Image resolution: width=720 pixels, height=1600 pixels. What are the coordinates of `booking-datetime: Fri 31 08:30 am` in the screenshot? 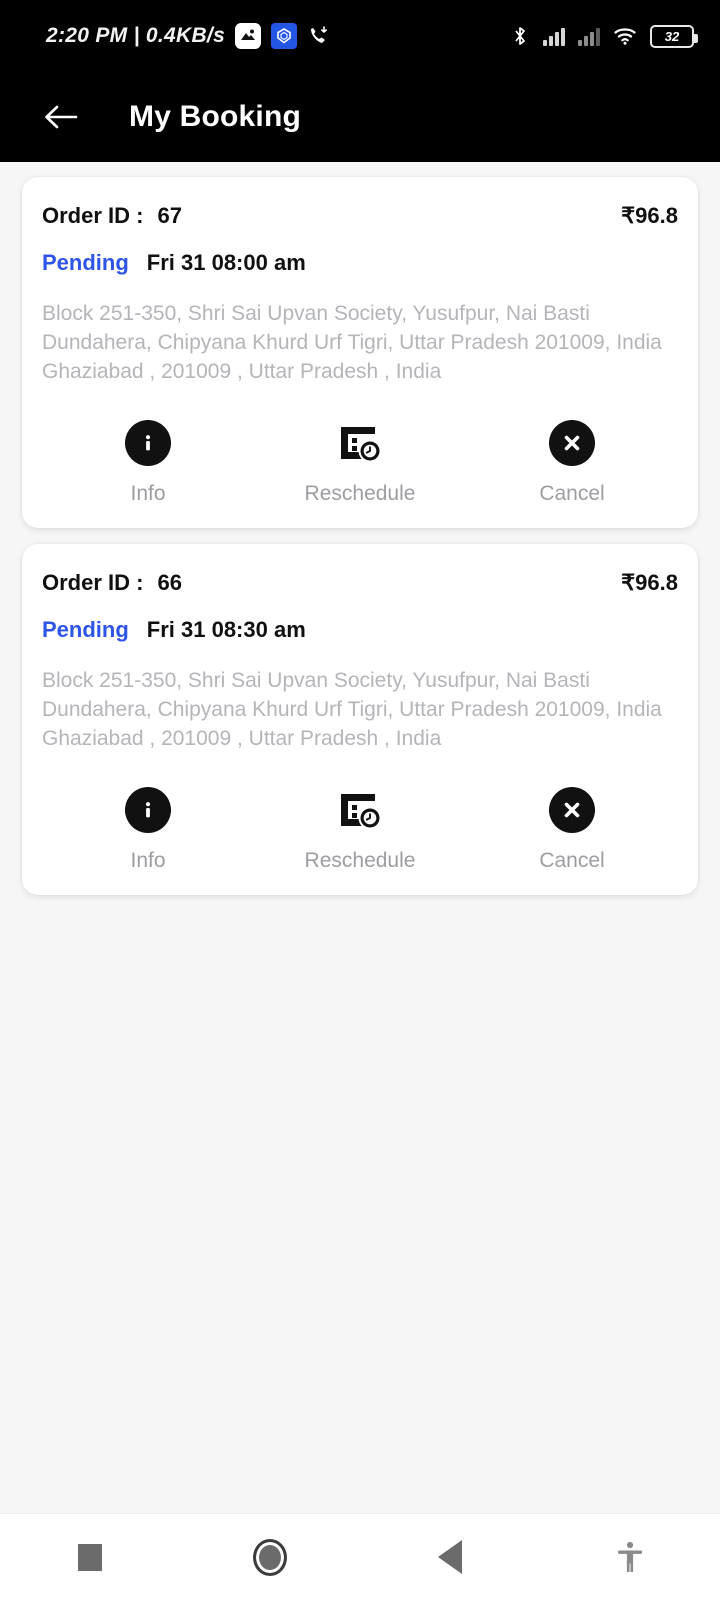 It's located at (226, 629).